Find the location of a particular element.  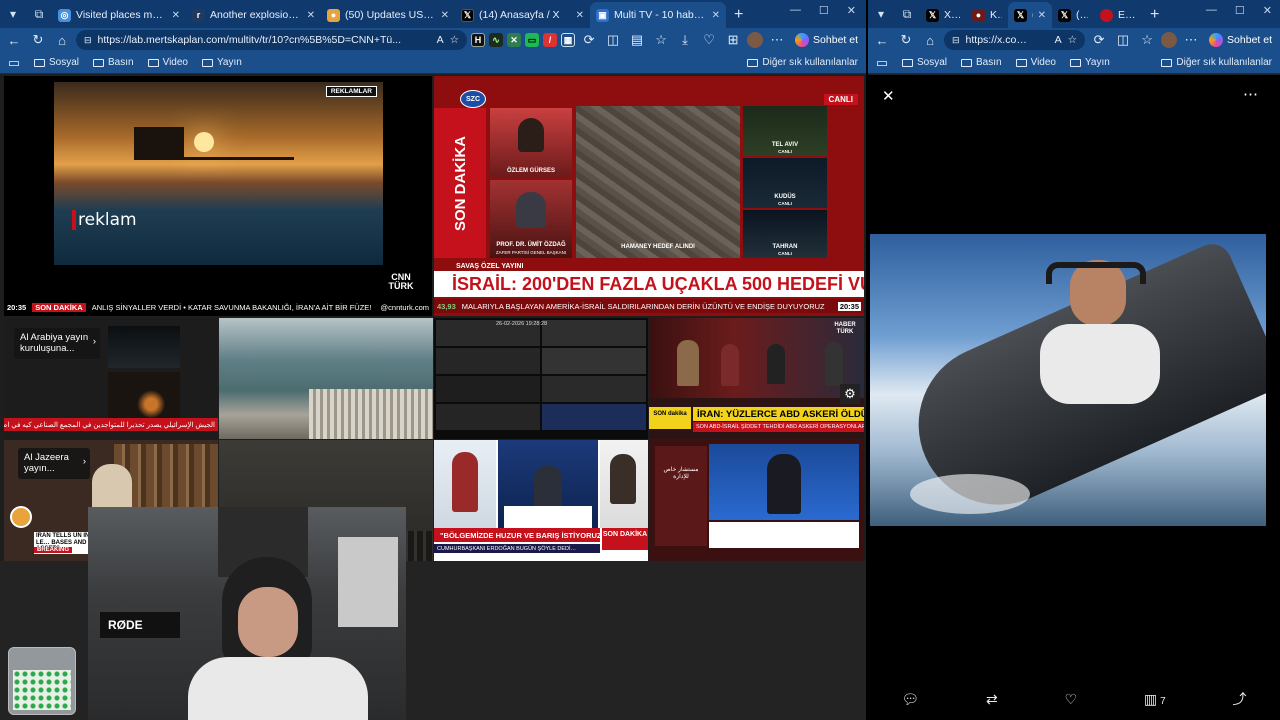

downloads-icon: ⤓ is located at coordinates (685, 40).